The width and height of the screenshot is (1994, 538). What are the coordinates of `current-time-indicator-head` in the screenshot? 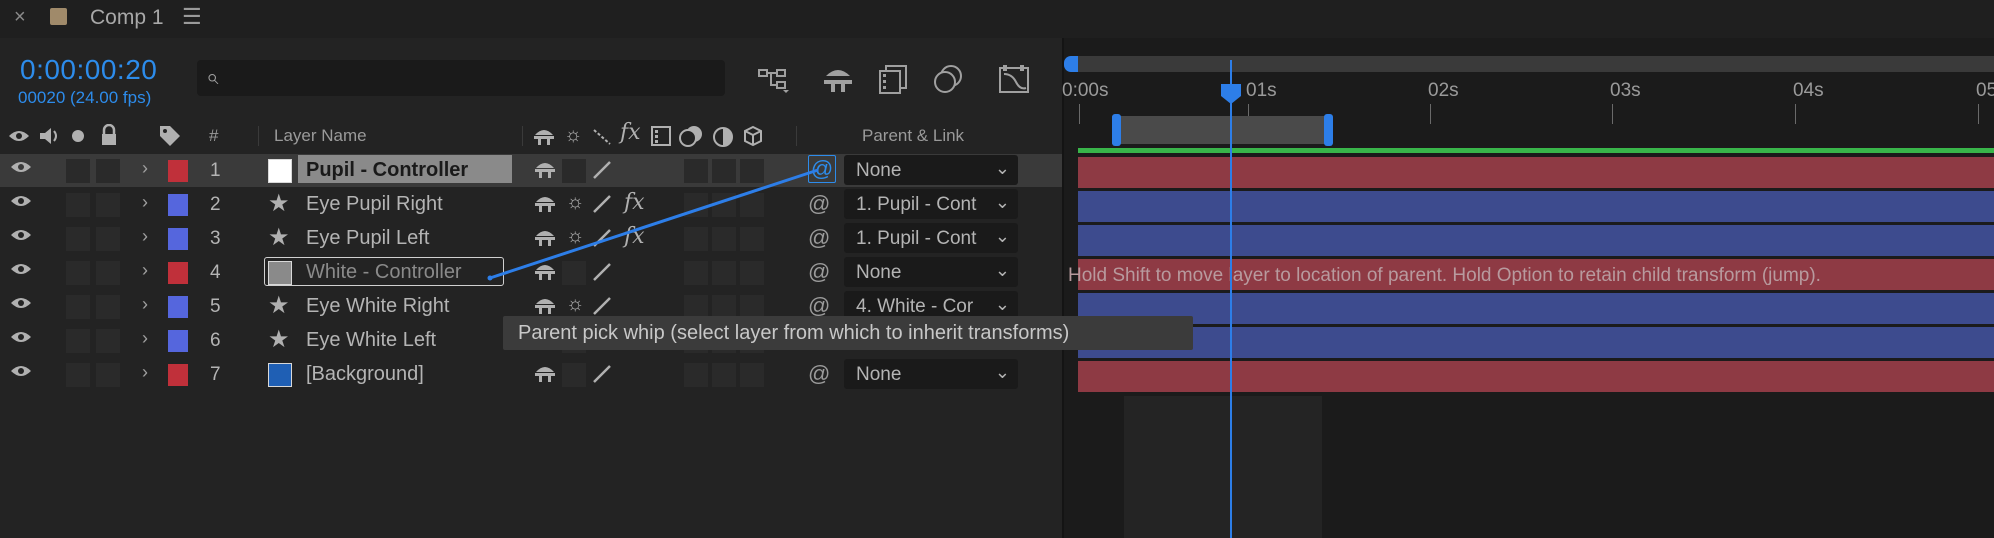 It's located at (1231, 94).